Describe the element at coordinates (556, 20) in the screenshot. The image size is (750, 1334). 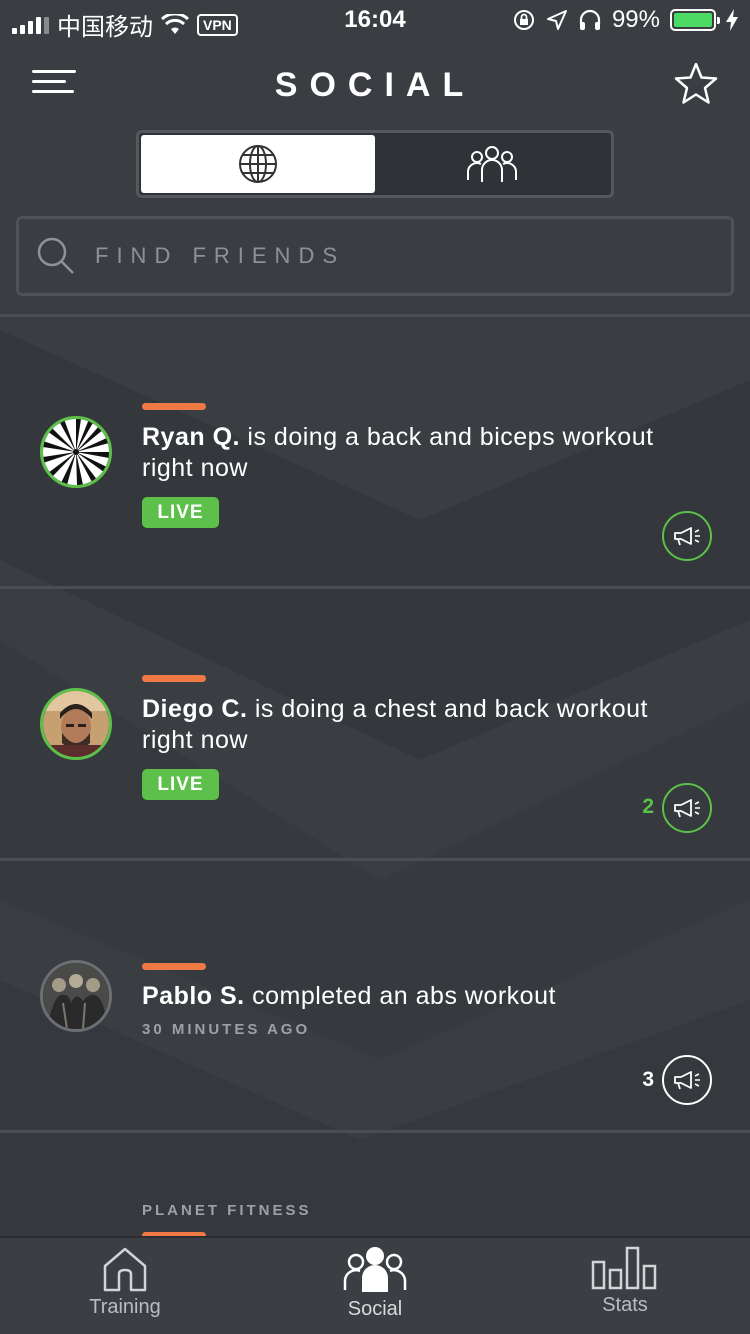
I see `location-icon` at that location.